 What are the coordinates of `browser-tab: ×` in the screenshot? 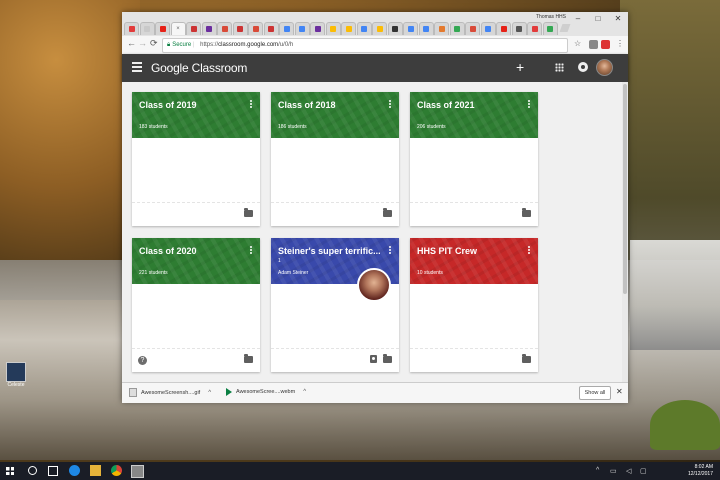 It's located at (178, 28).